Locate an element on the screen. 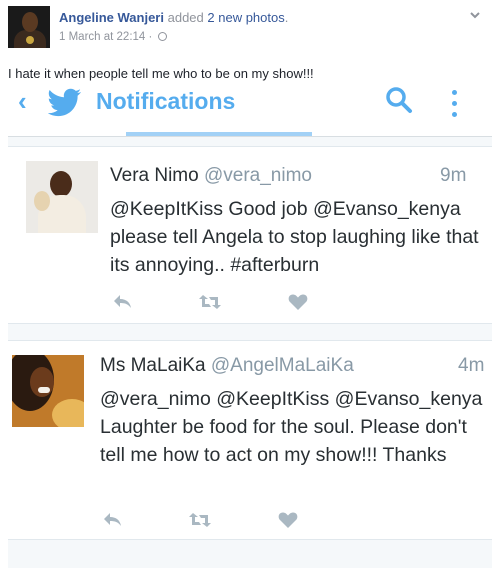 The width and height of the screenshot is (495, 568). tweet-author-handle: @AngelMaLaiKa is located at coordinates (282, 365).